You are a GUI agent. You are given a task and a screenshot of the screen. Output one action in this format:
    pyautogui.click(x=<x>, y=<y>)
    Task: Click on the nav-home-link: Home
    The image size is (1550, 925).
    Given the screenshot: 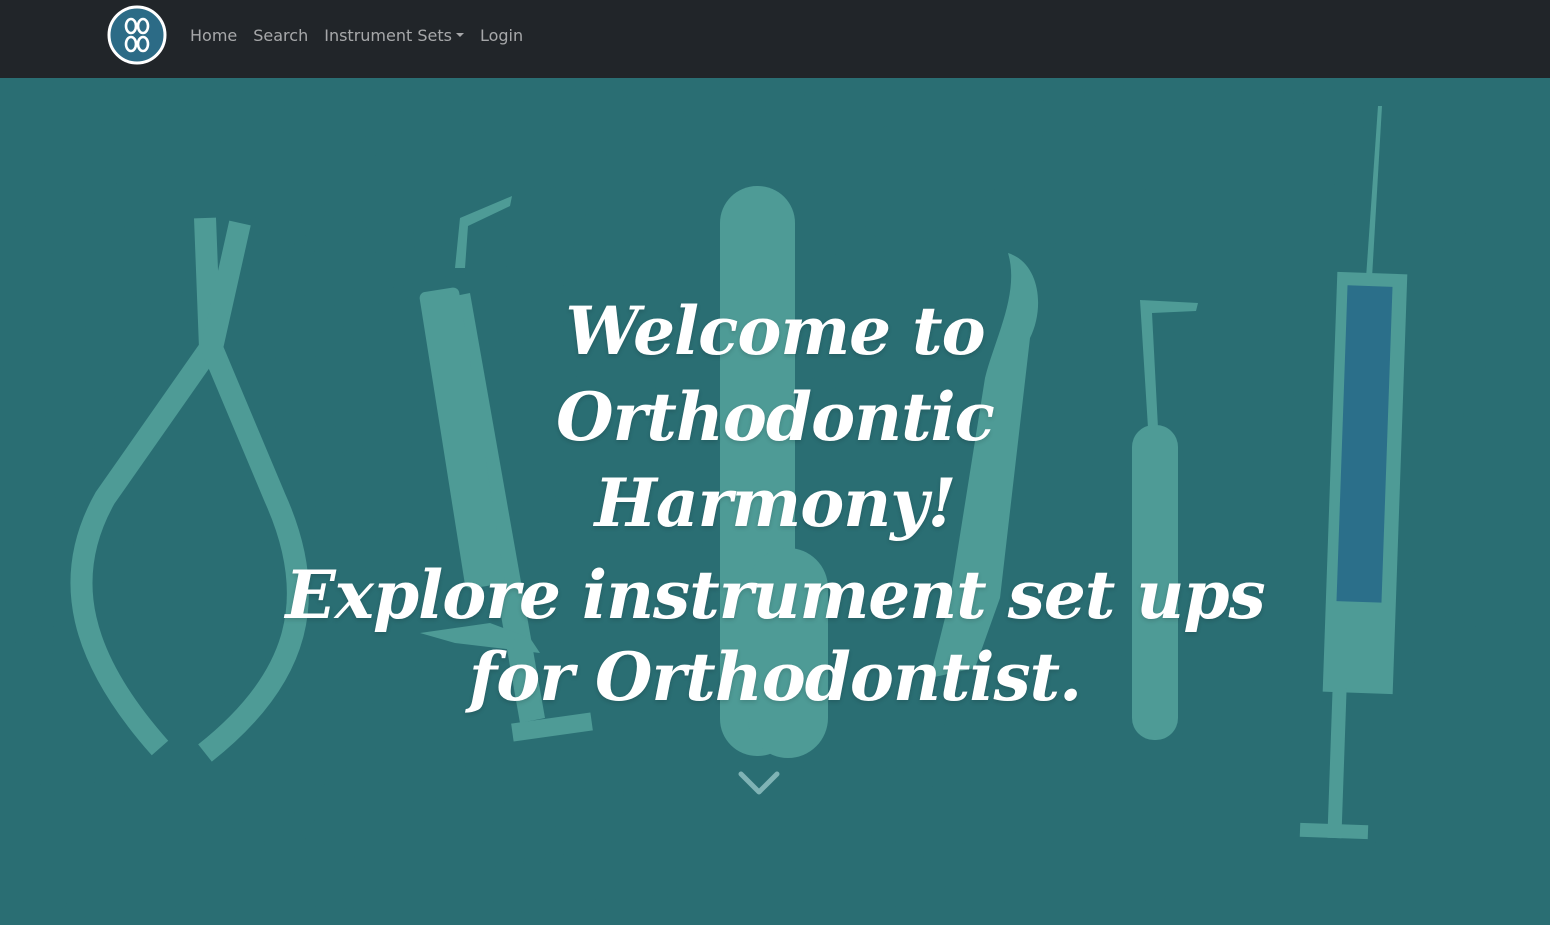 What is the action you would take?
    pyautogui.click(x=213, y=35)
    